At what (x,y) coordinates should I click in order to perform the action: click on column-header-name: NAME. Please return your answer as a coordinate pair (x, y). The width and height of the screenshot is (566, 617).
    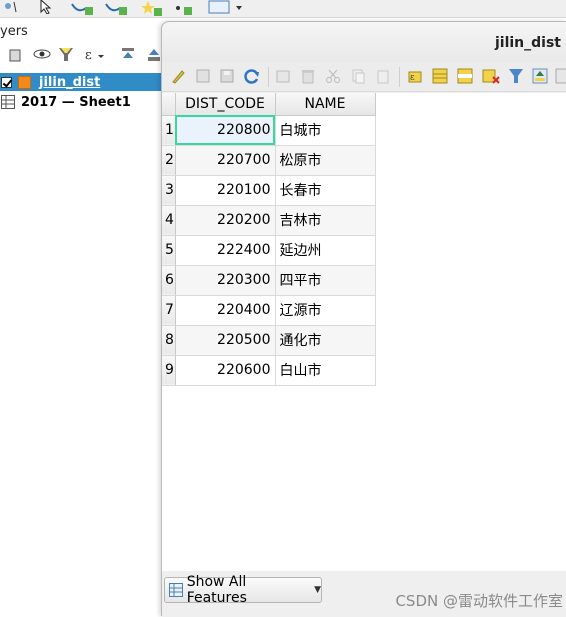
    Looking at the image, I should click on (325, 104).